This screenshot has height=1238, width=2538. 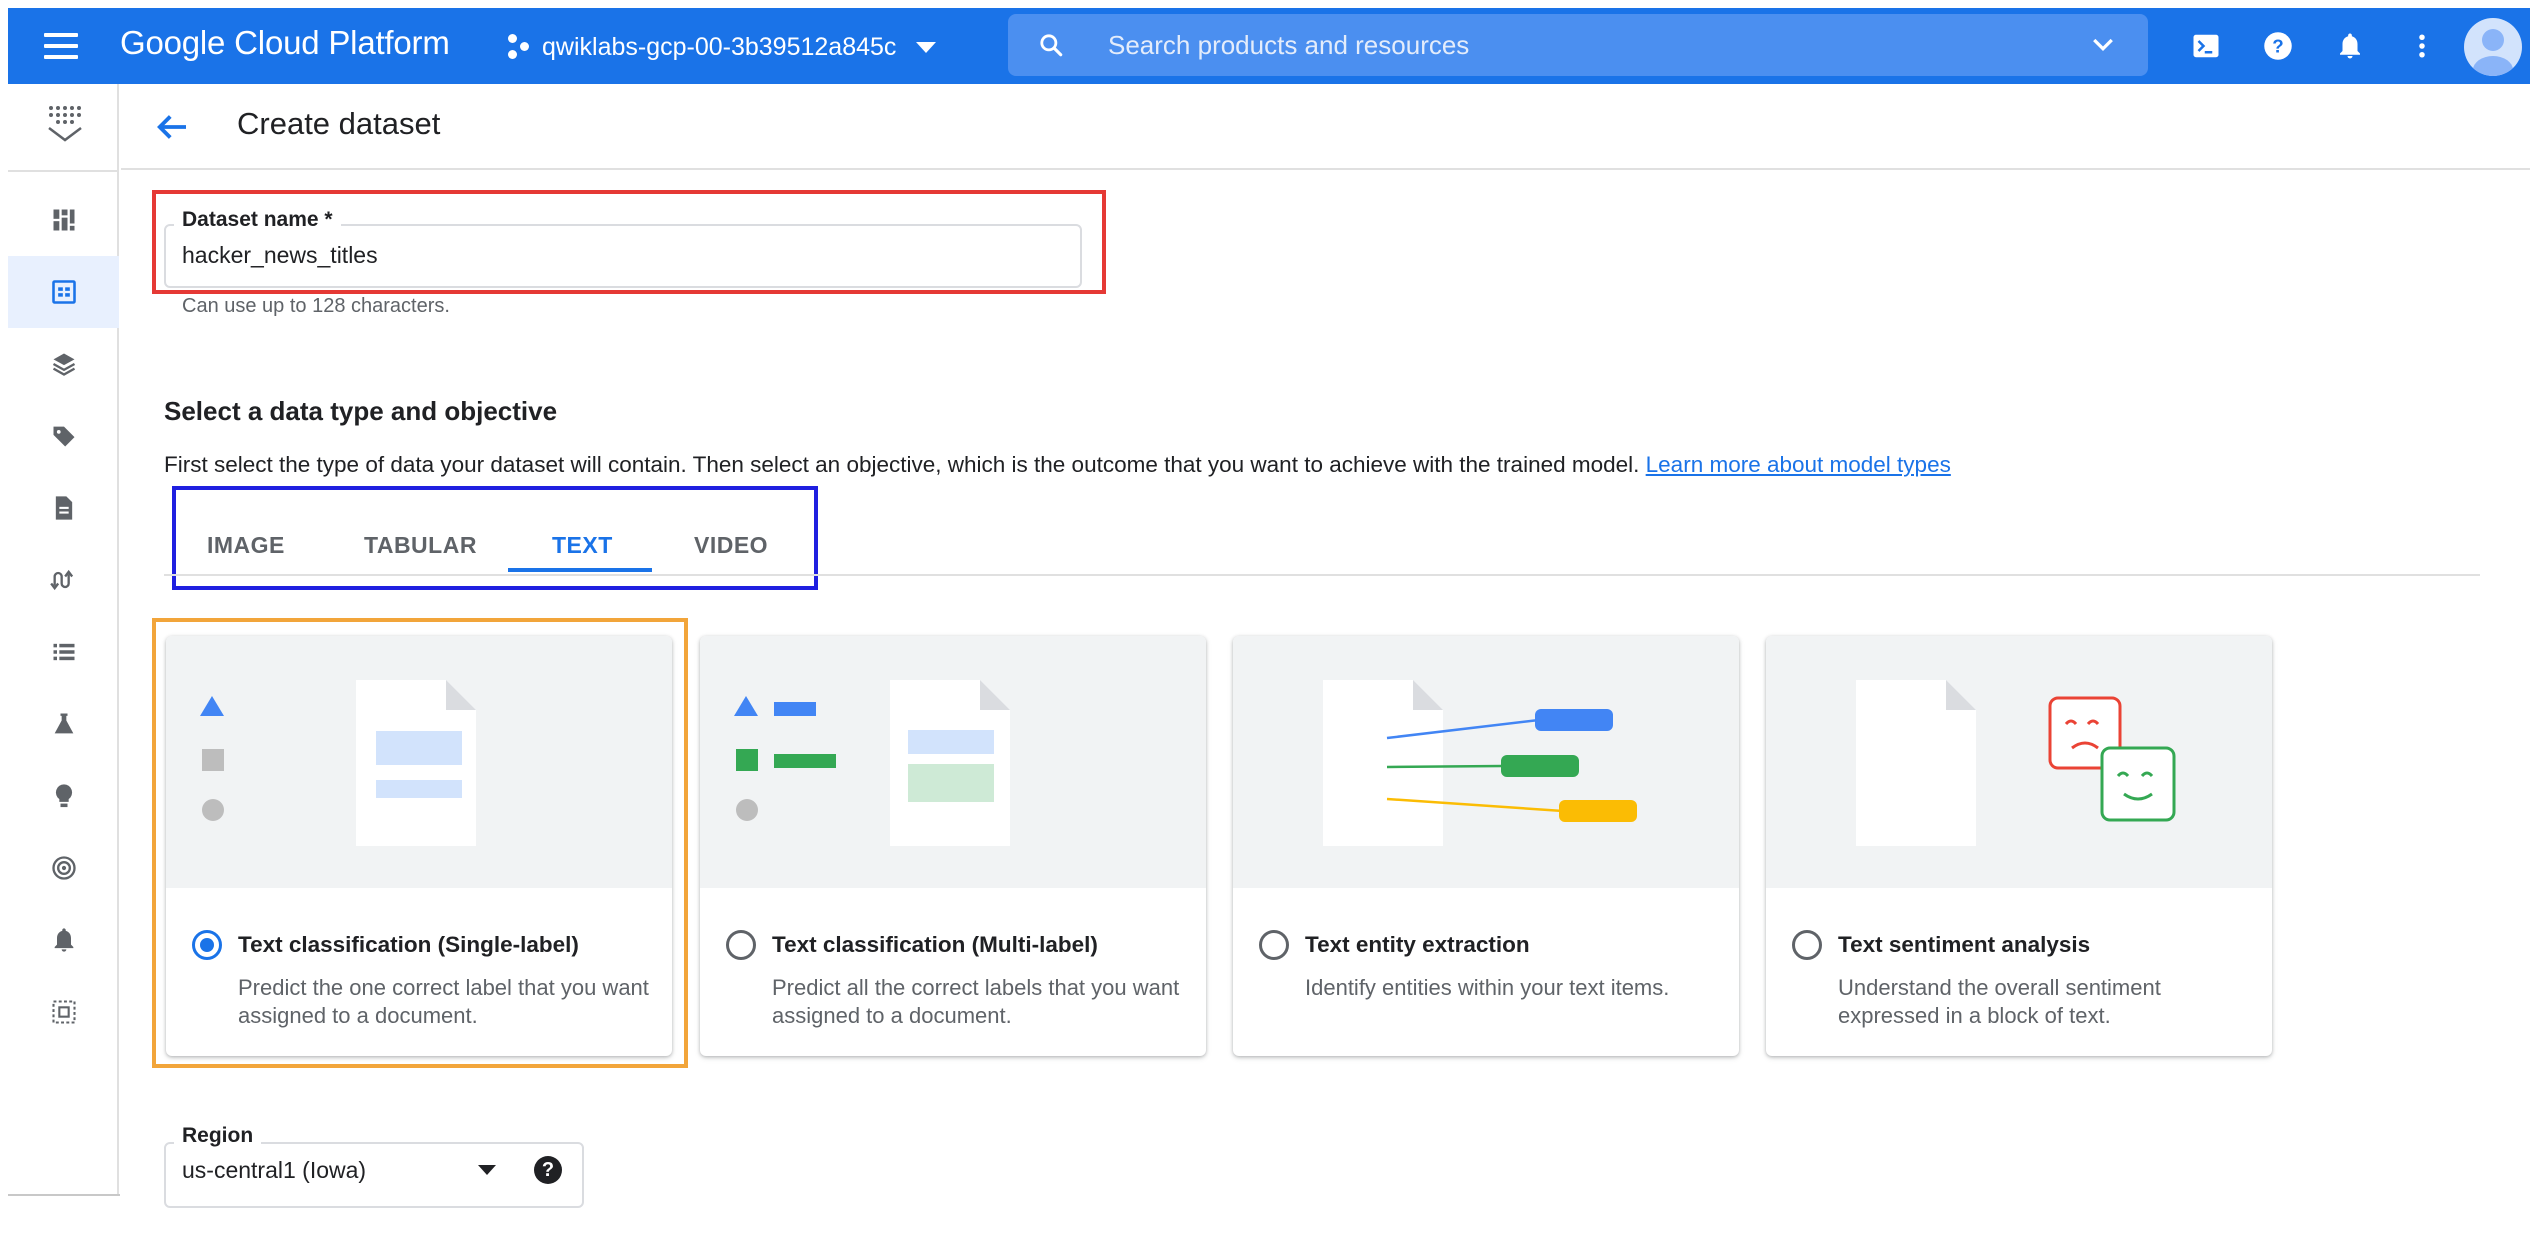 I want to click on feature-store-icon, so click(x=63, y=364).